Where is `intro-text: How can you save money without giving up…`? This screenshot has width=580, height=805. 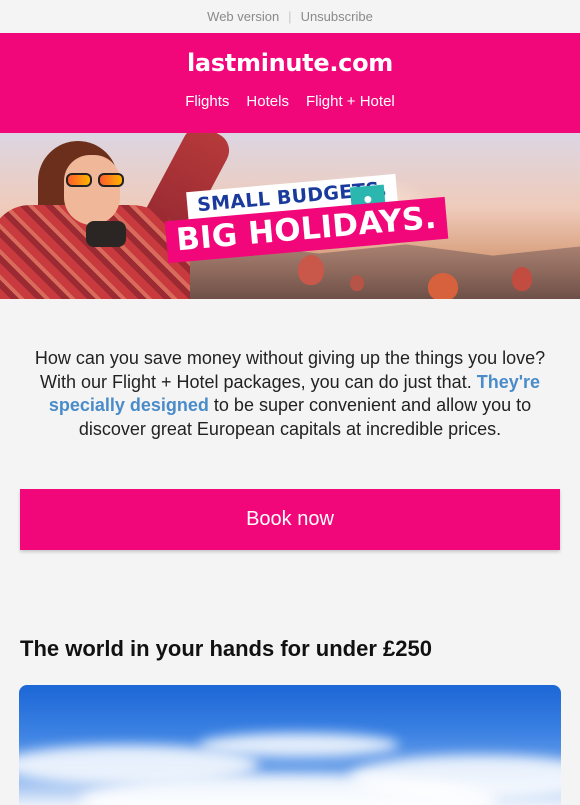 intro-text: How can you save money without giving up… is located at coordinates (290, 370).